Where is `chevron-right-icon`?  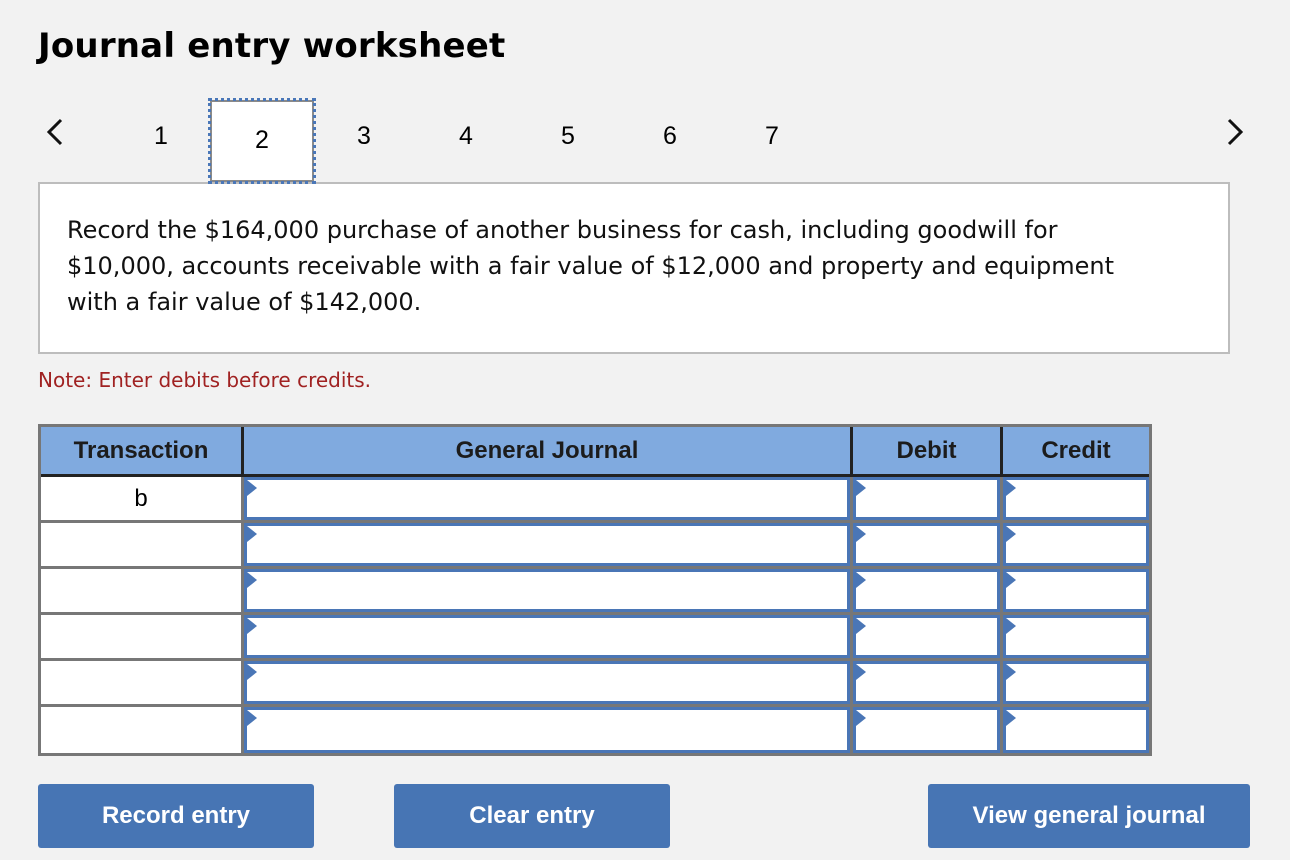
chevron-right-icon is located at coordinates (1235, 132).